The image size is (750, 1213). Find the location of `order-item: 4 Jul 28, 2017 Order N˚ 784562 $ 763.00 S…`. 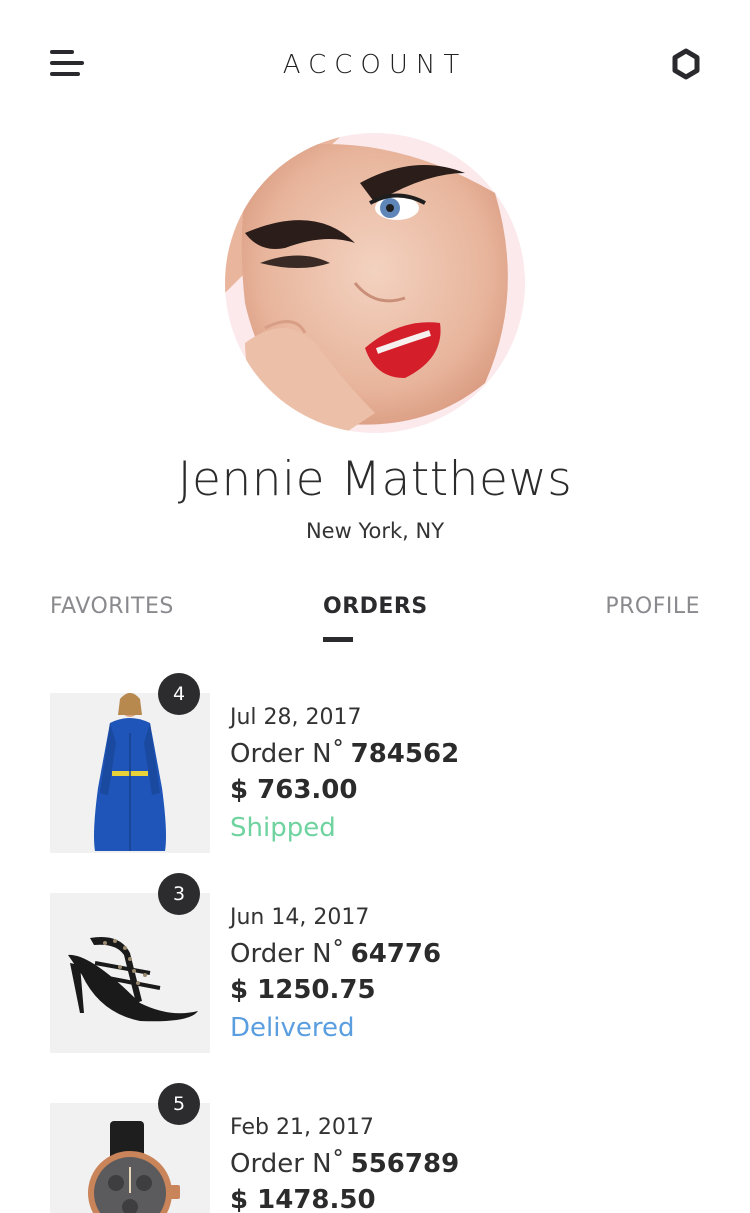

order-item: 4 Jul 28, 2017 Order N˚ 784562 $ 763.00 S… is located at coordinates (375, 763).